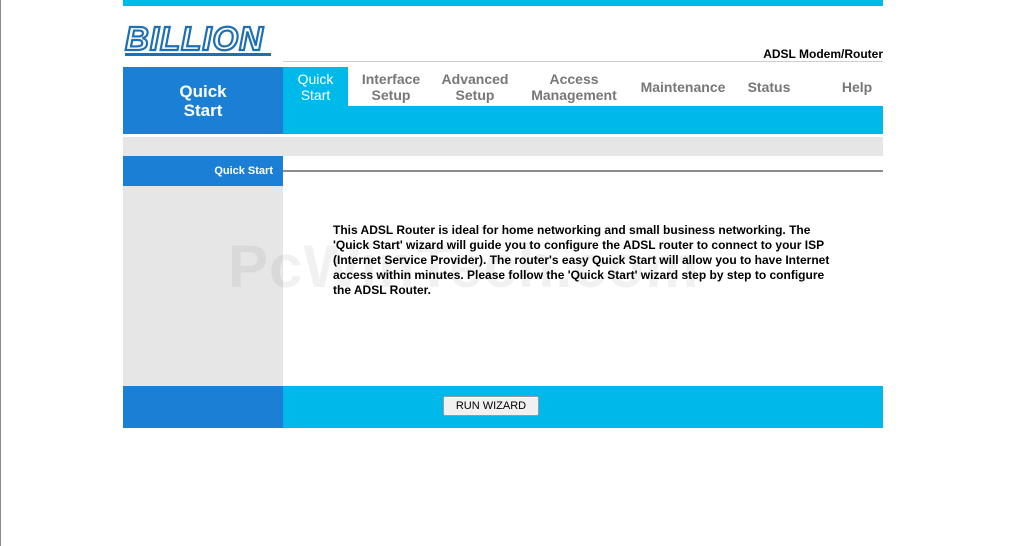  I want to click on nav-maintenance: Maintenance, so click(683, 86).